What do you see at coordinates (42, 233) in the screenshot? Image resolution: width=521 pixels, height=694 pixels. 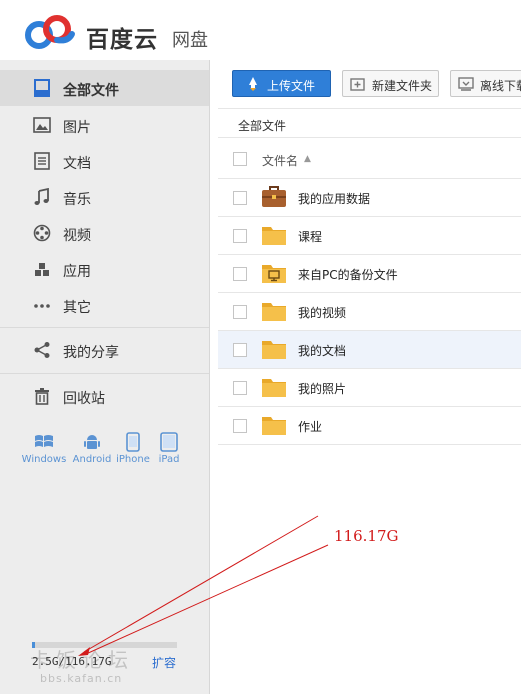 I see `video-icon` at bounding box center [42, 233].